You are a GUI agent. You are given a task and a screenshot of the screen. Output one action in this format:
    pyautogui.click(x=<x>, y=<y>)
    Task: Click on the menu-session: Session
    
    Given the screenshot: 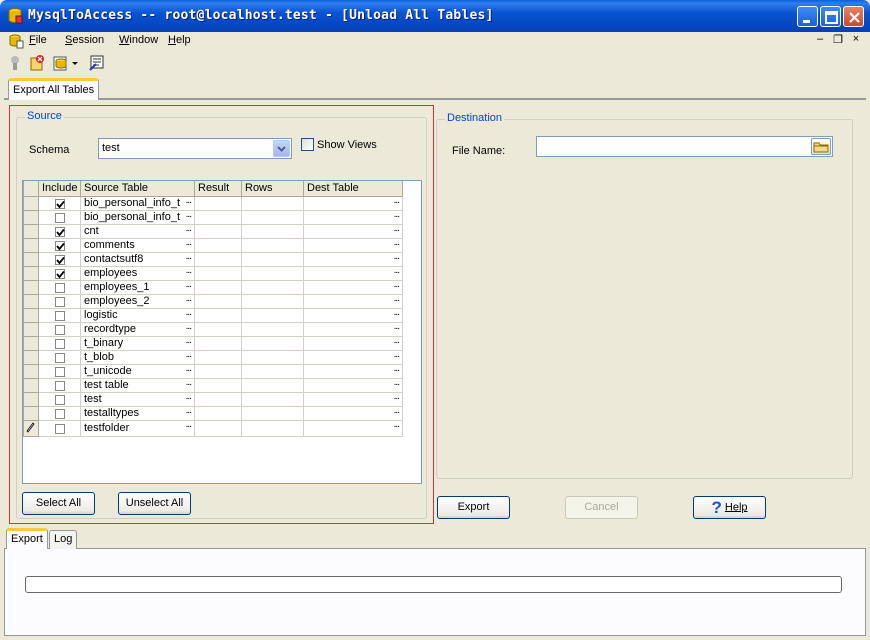 What is the action you would take?
    pyautogui.click(x=84, y=40)
    